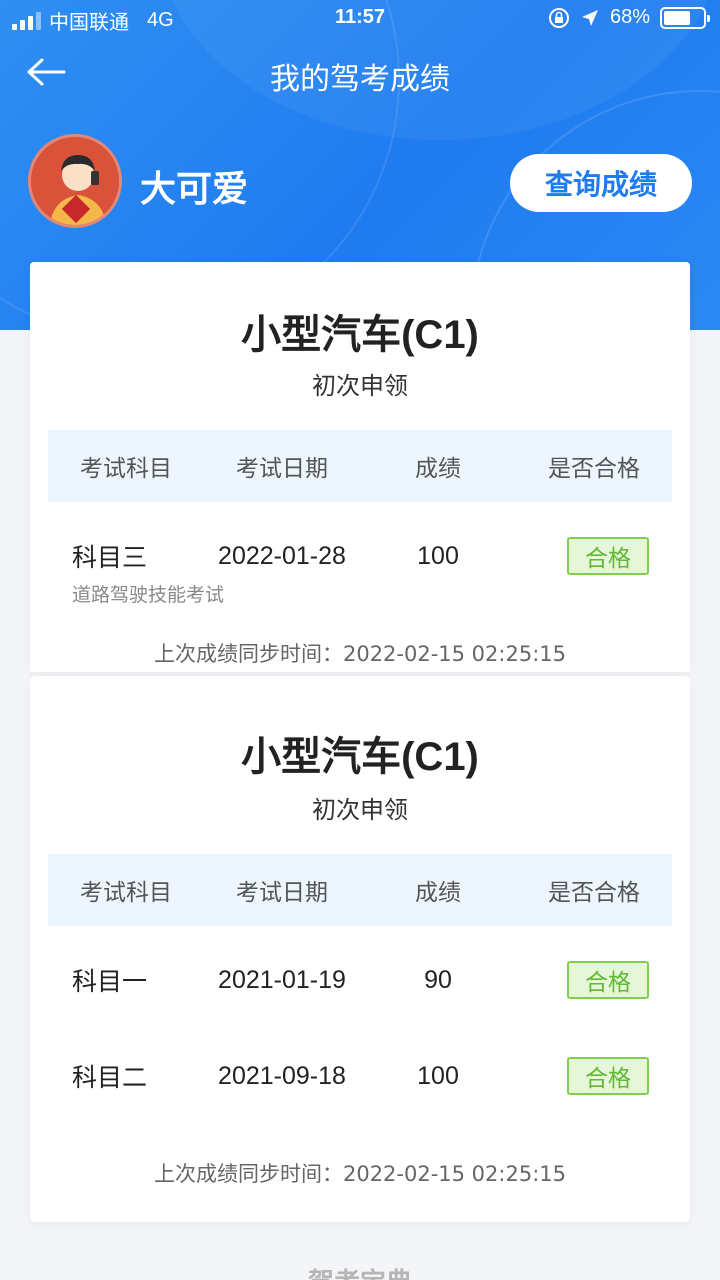  What do you see at coordinates (360, 556) in the screenshot?
I see `table-row: 科目三 2022-01-28 100 合格` at bounding box center [360, 556].